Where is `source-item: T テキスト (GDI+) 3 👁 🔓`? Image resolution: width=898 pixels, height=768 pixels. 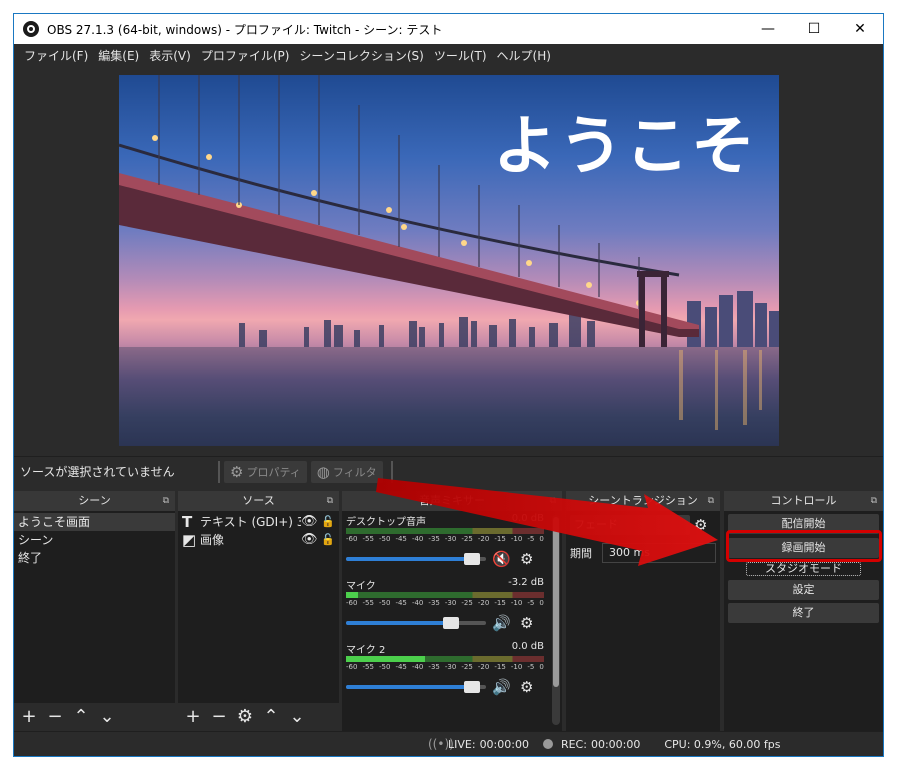
source-item: T テキスト (GDI+) 3 👁 🔓 is located at coordinates (258, 522).